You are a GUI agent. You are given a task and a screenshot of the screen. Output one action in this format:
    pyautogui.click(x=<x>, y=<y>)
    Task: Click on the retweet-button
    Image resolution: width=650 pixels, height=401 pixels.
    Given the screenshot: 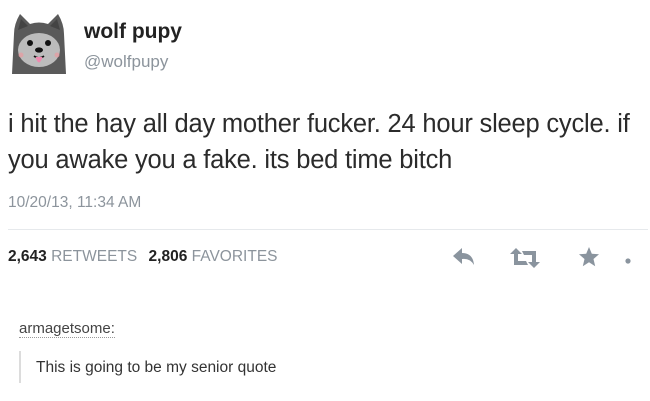 What is the action you would take?
    pyautogui.click(x=525, y=260)
    